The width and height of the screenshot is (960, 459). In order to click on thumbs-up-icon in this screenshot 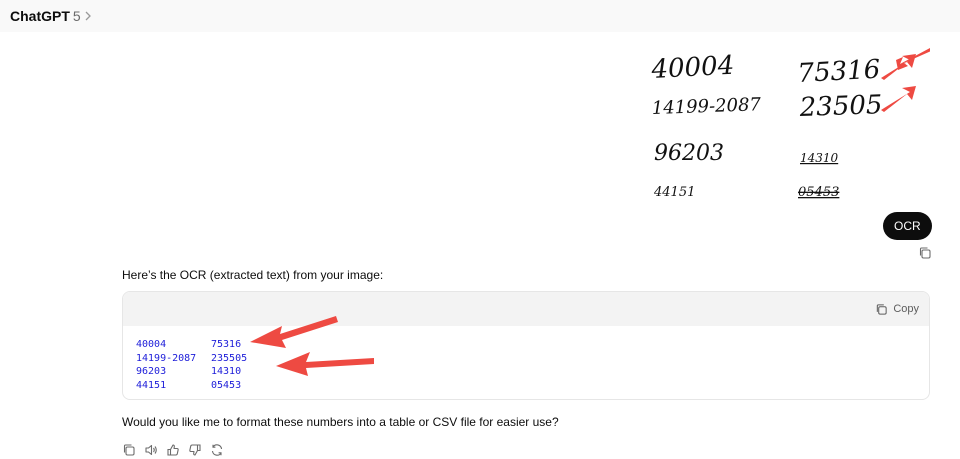, I will do `click(173, 450)`.